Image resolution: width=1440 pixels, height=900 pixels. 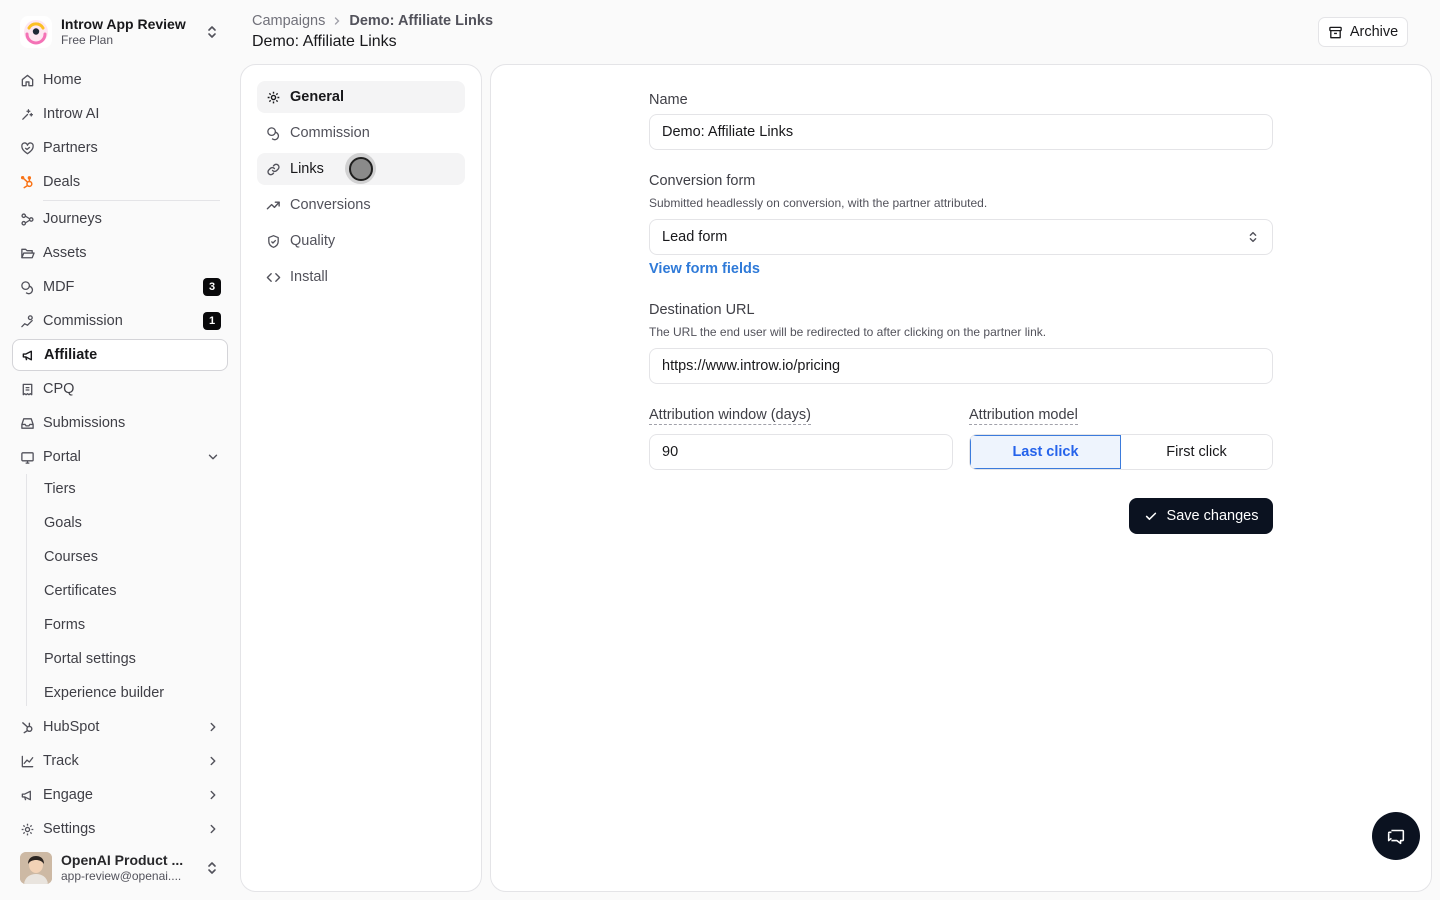 I want to click on sidebar-item-assets: Assets, so click(x=120, y=253).